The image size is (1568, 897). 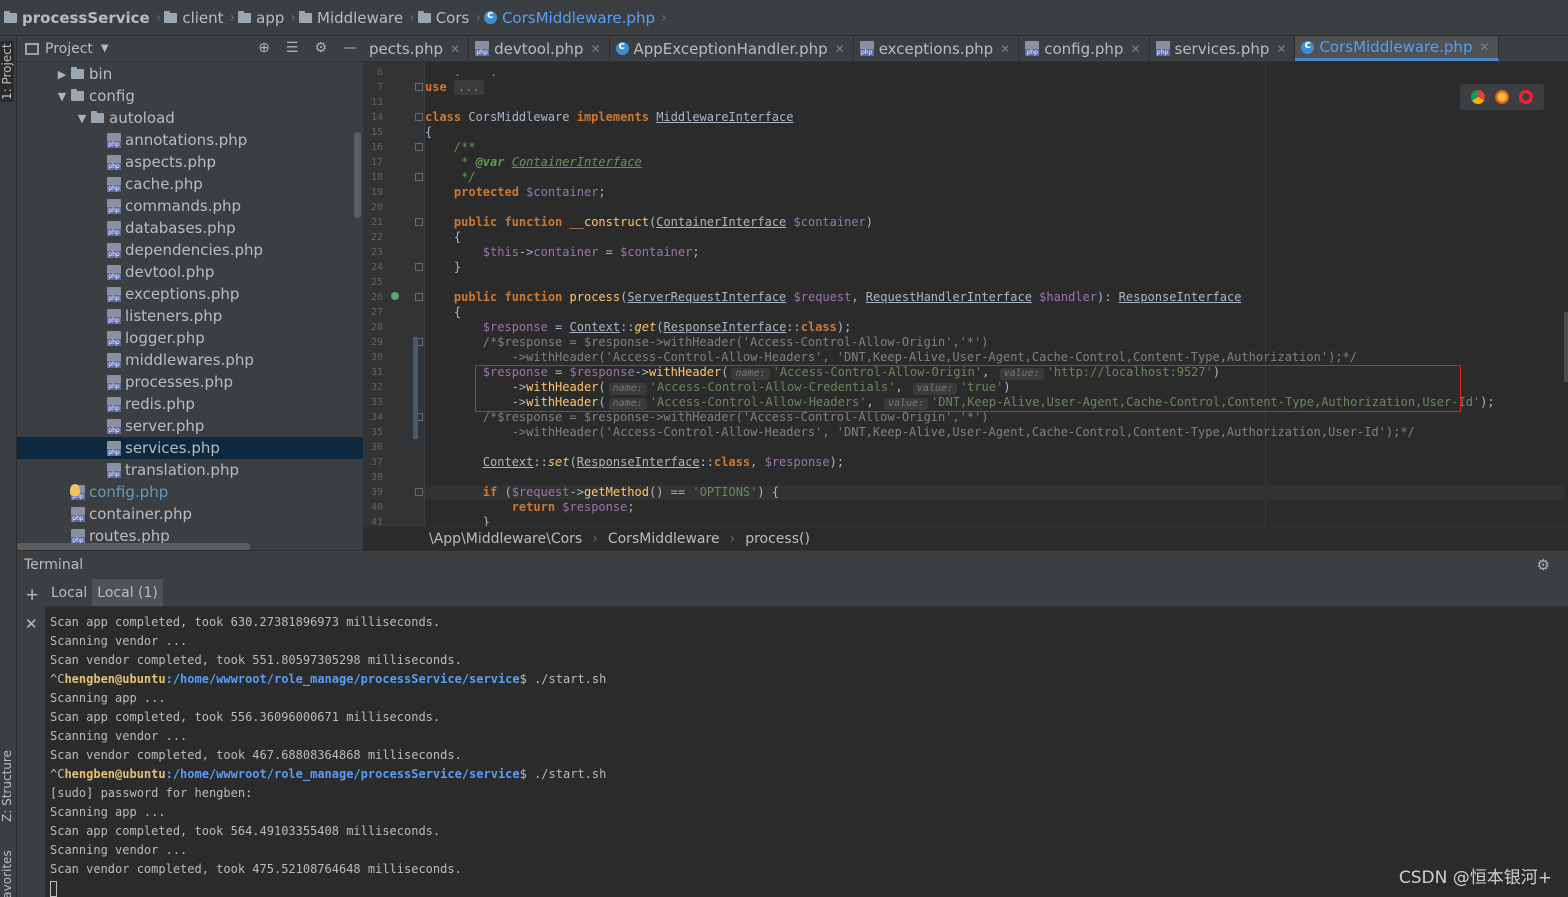 What do you see at coordinates (190, 140) in the screenshot?
I see `tree-item: annotations.php` at bounding box center [190, 140].